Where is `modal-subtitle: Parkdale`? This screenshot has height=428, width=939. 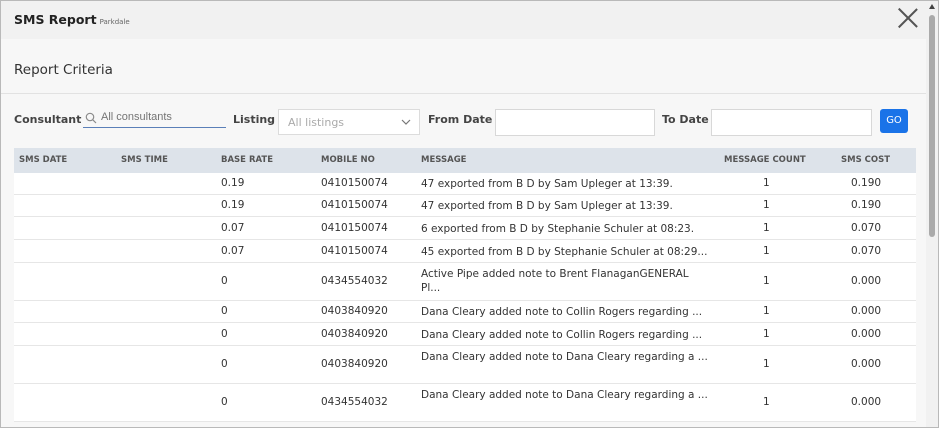 modal-subtitle: Parkdale is located at coordinates (114, 22).